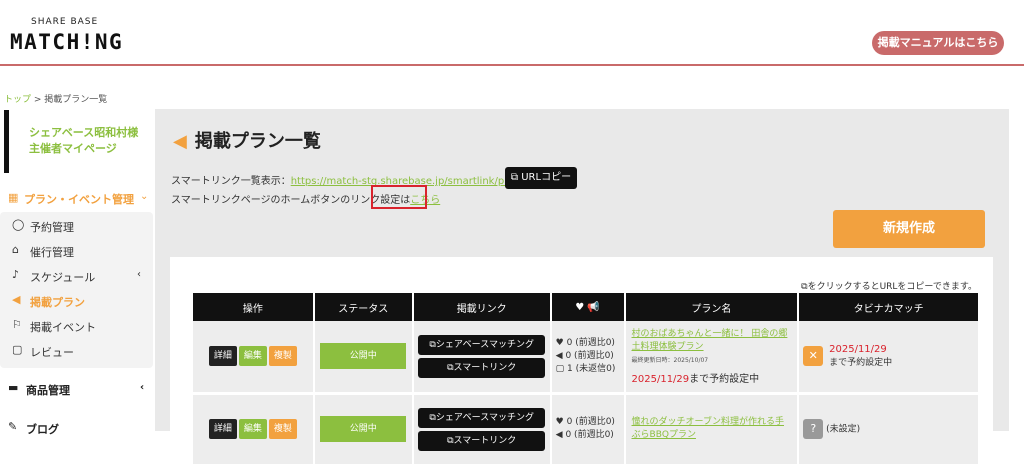 The height and width of the screenshot is (467, 1024). Describe the element at coordinates (17, 100) in the screenshot. I see `breadcrumb-home-link: トップ` at that location.